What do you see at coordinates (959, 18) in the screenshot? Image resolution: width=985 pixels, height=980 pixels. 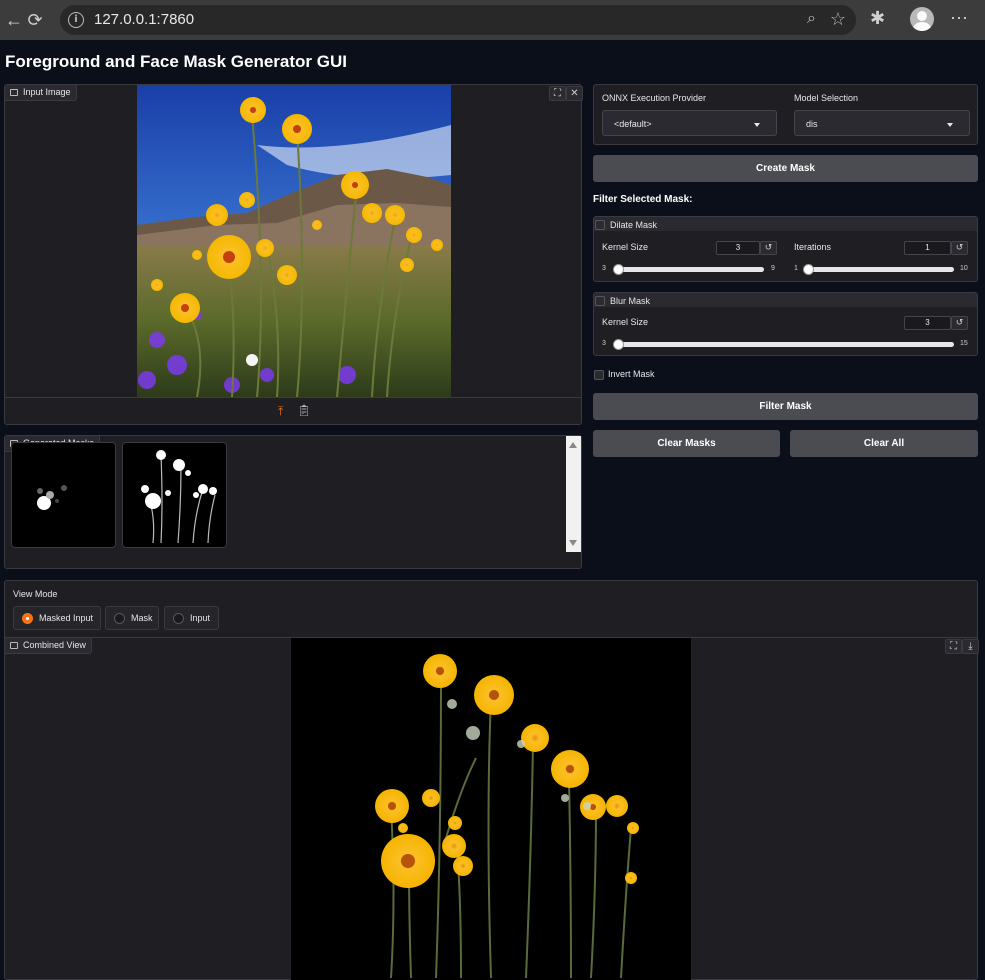 I see `browser-menu-icon: ⋯` at bounding box center [959, 18].